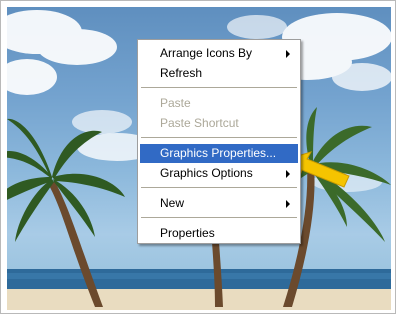  I want to click on menu-item-paste: Paste, so click(219, 103).